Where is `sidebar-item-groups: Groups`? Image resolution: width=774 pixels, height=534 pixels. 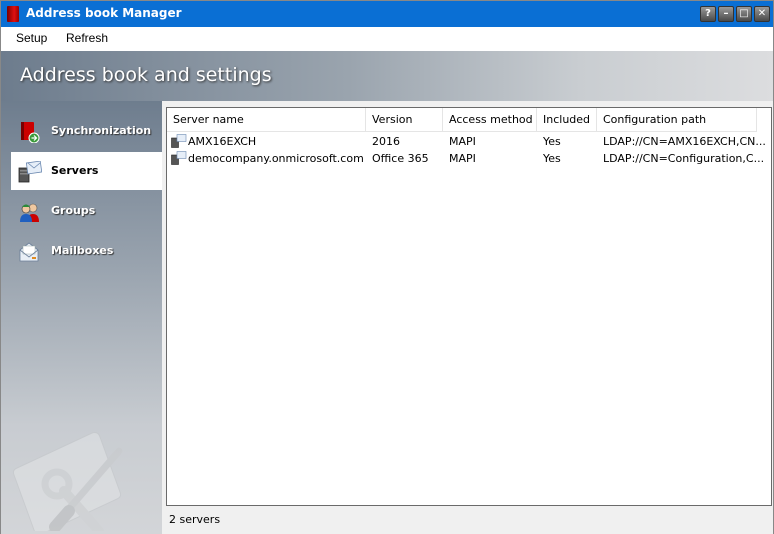
sidebar-item-groups: Groups is located at coordinates (86, 211).